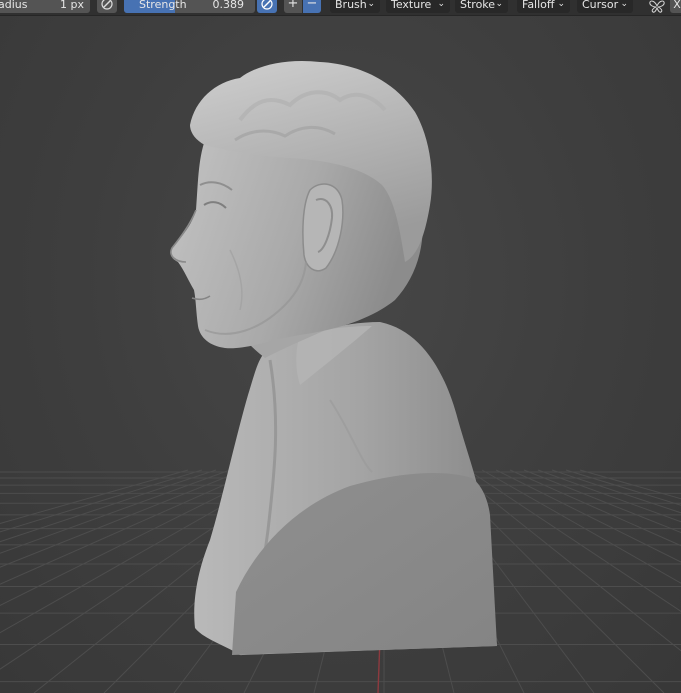 The width and height of the screenshot is (681, 693). Describe the element at coordinates (351, 5) in the screenshot. I see `brush-menu-label: Brush` at that location.